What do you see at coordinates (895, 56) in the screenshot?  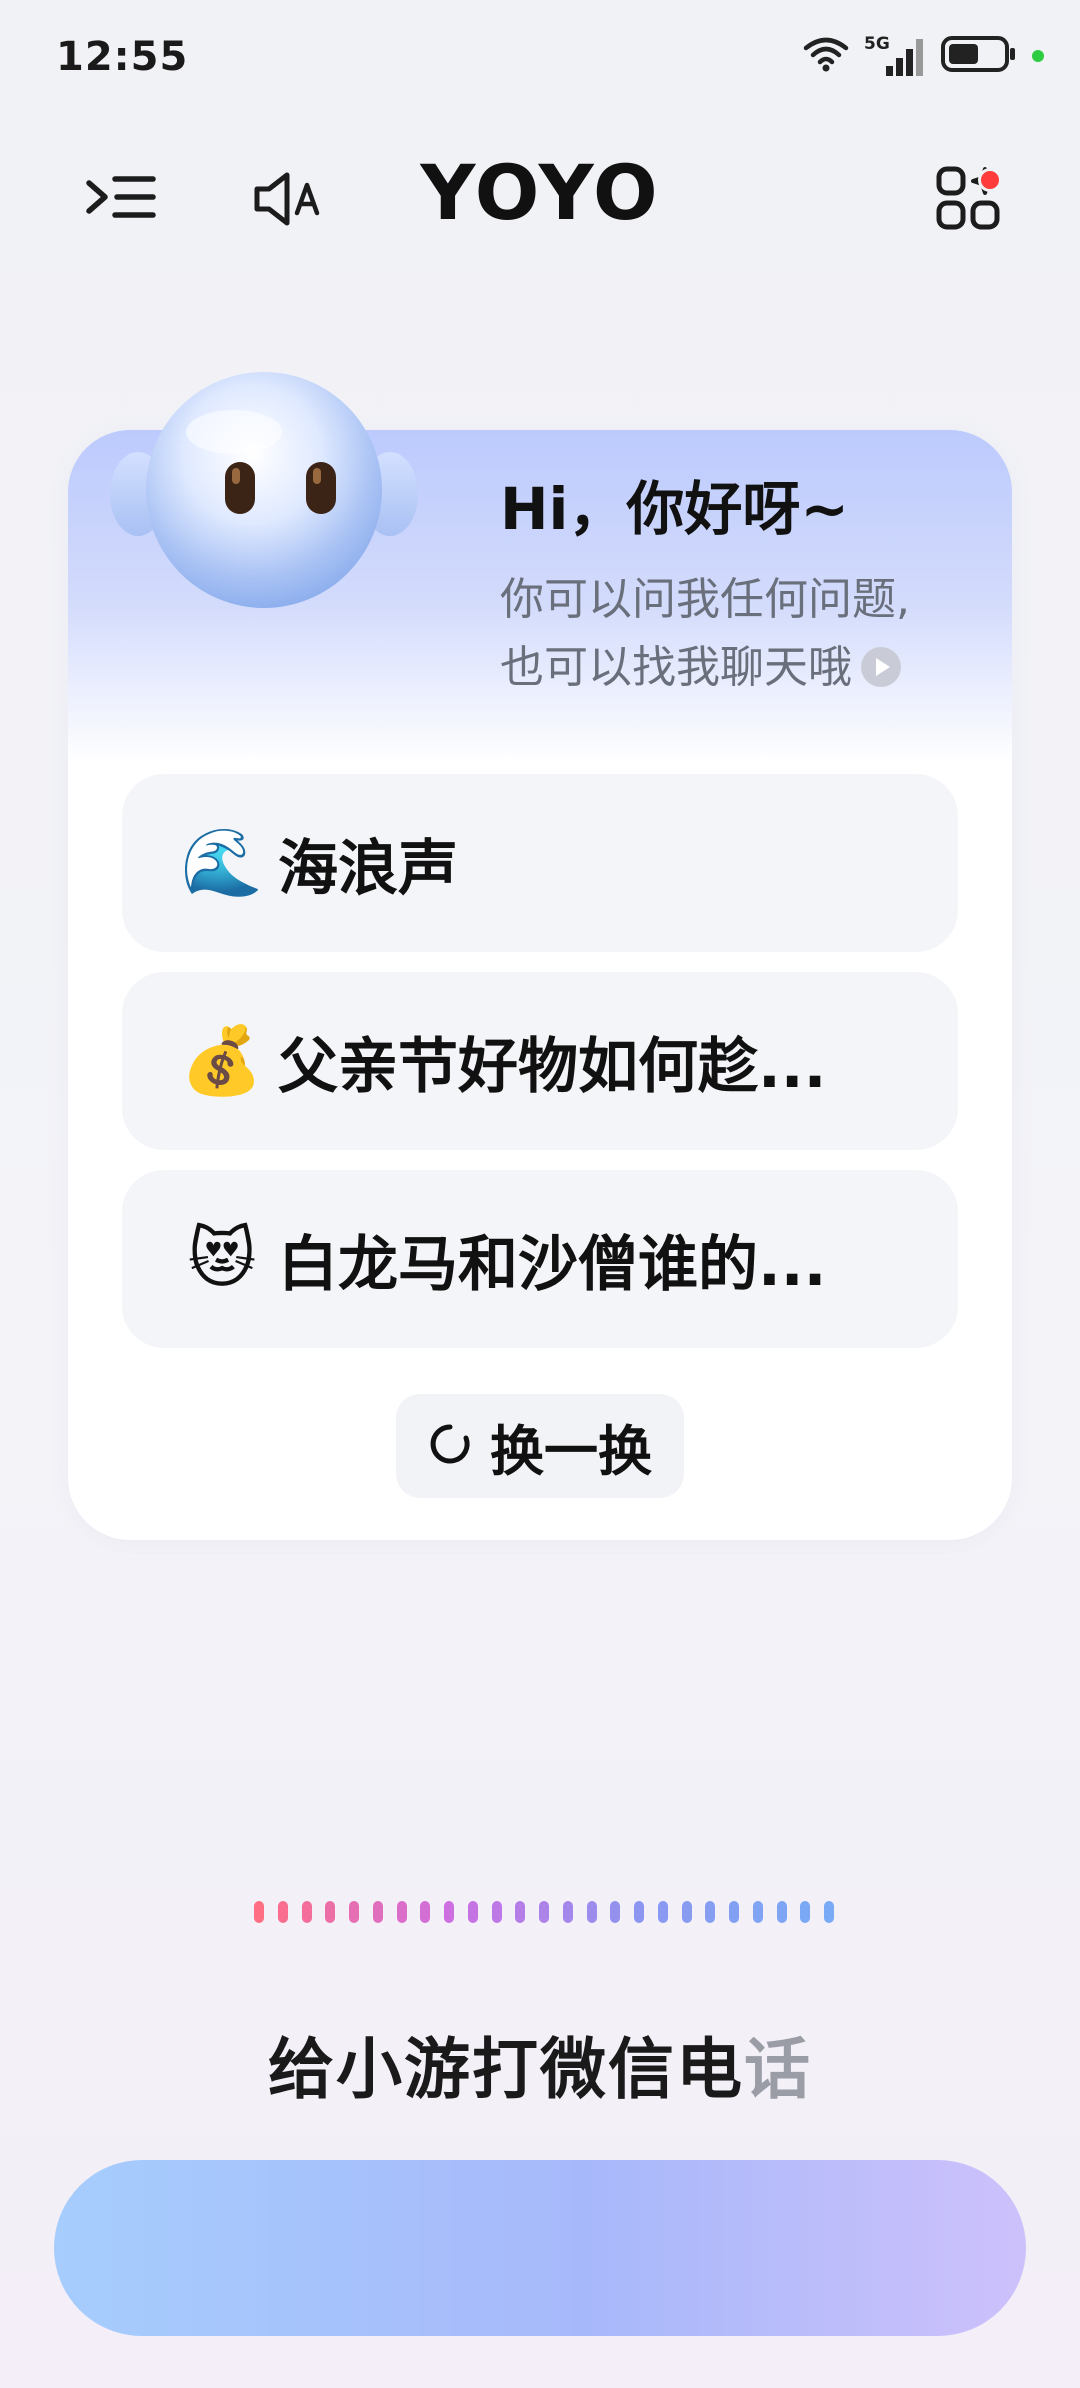 I see `signal-5g-icon: 5G` at bounding box center [895, 56].